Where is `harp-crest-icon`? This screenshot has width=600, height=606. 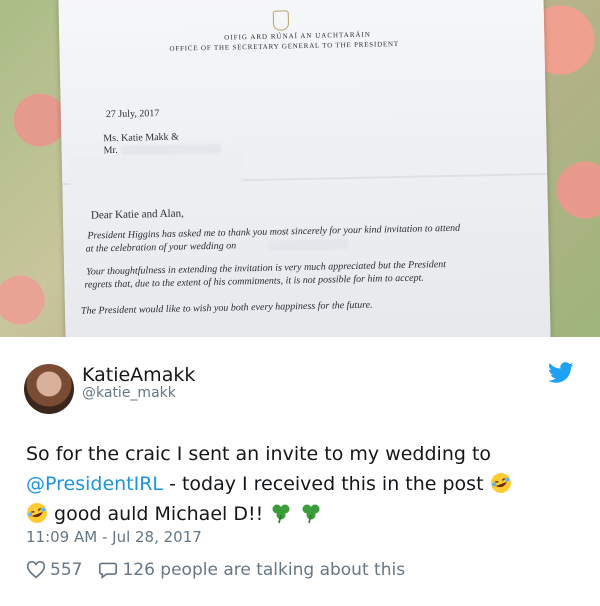
harp-crest-icon is located at coordinates (281, 20).